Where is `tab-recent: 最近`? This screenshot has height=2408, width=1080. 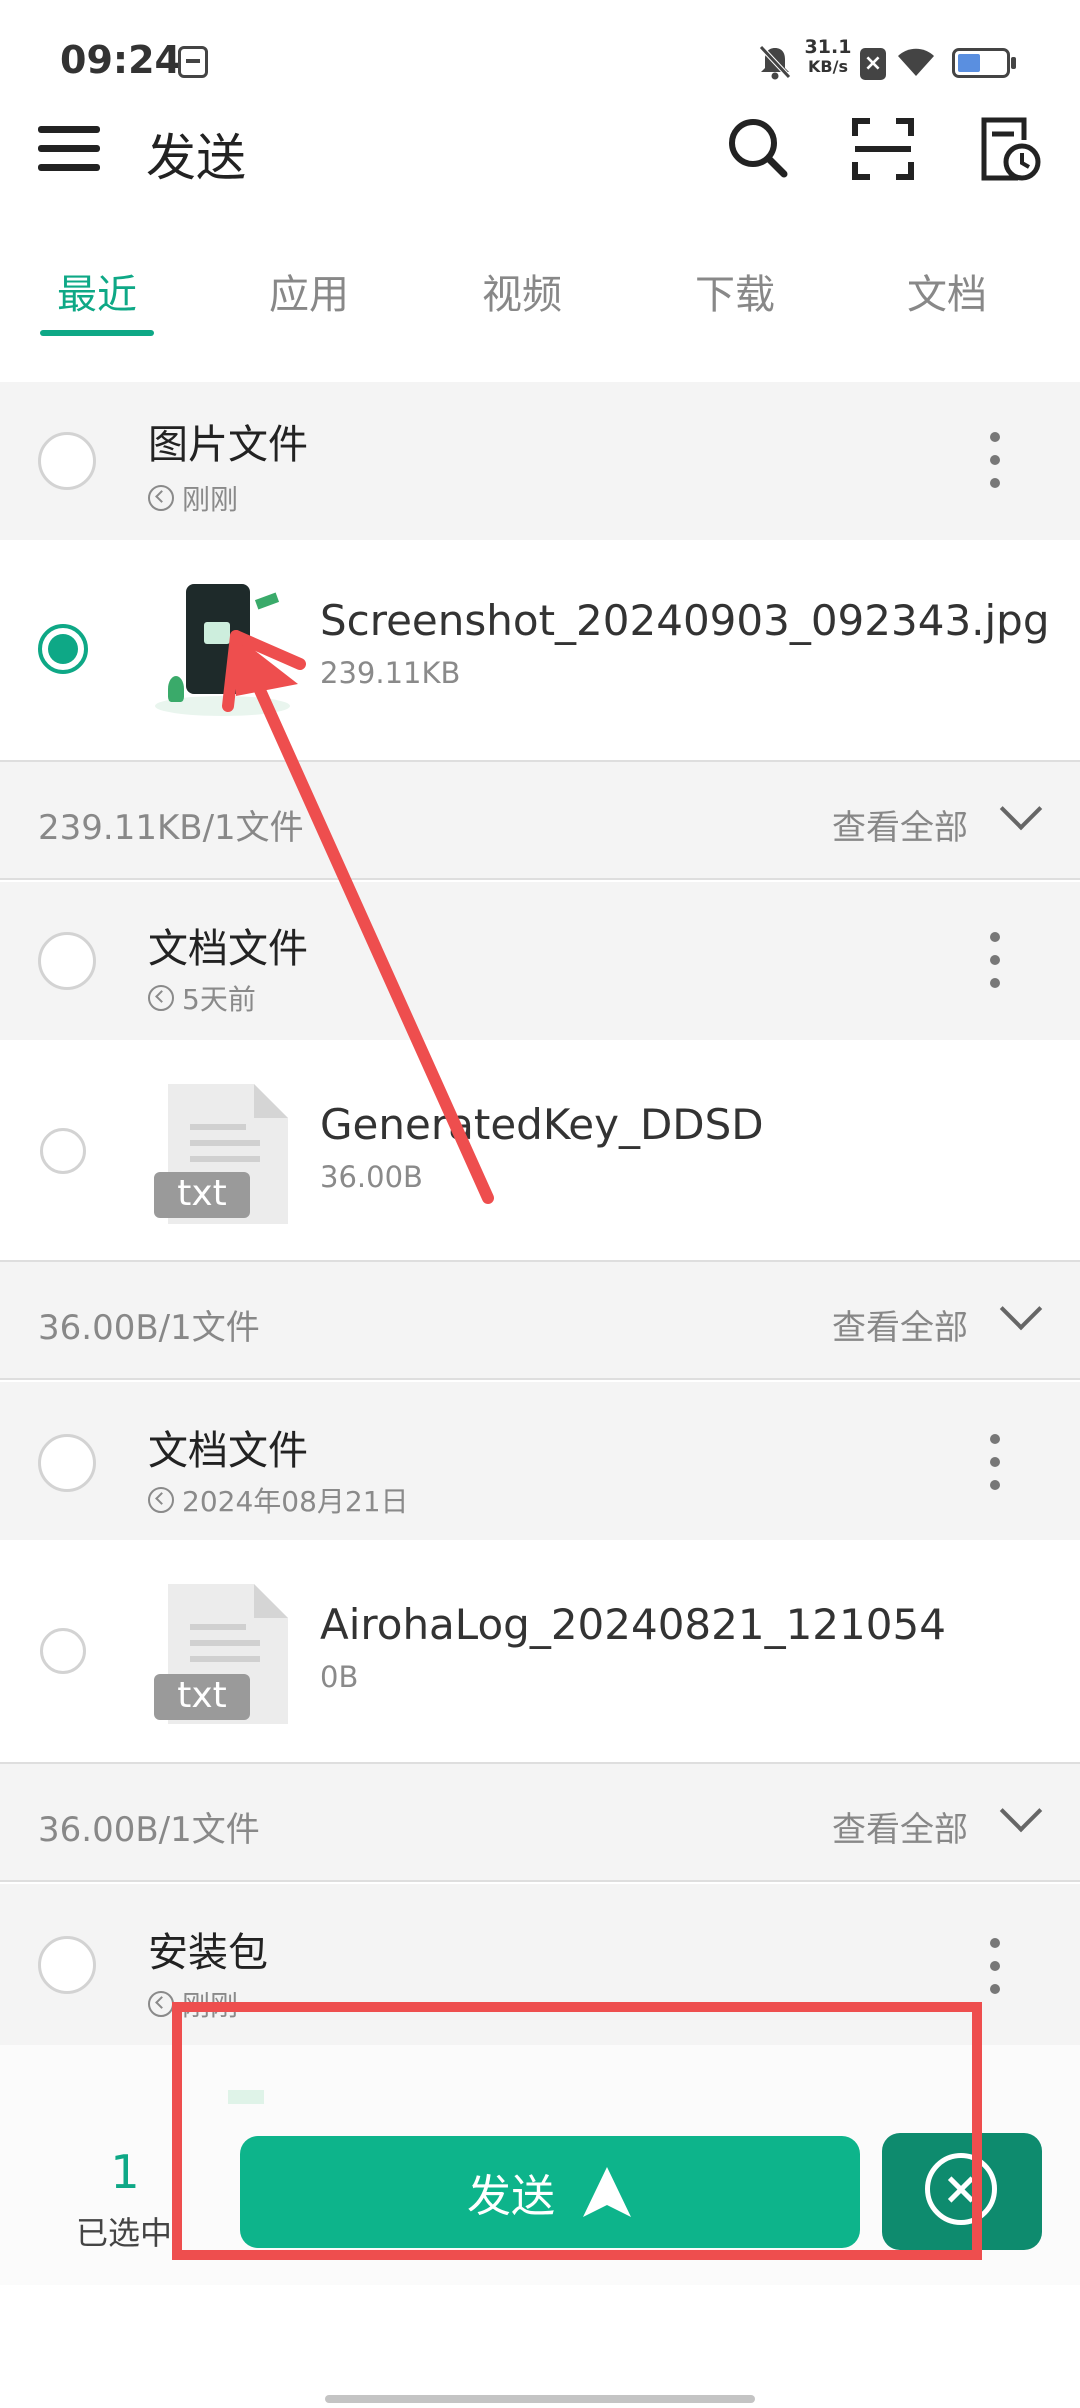
tab-recent: 最近 is located at coordinates (97, 291).